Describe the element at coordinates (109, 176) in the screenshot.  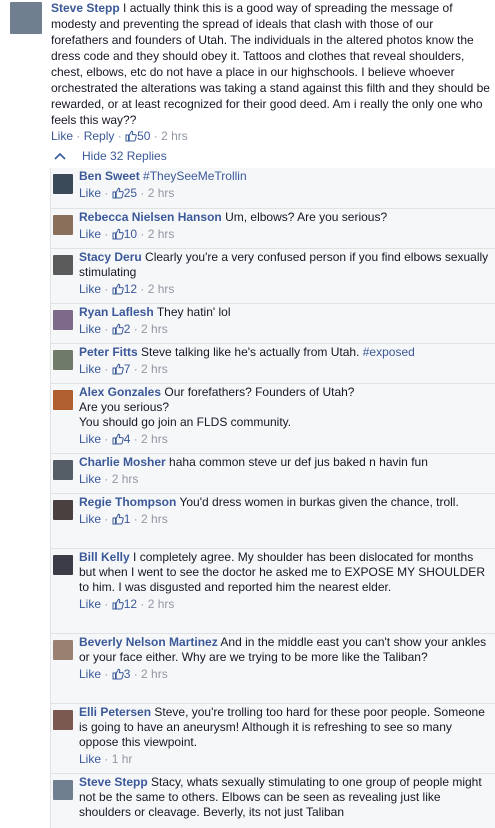
I see `reply-author: Ben Sweet` at that location.